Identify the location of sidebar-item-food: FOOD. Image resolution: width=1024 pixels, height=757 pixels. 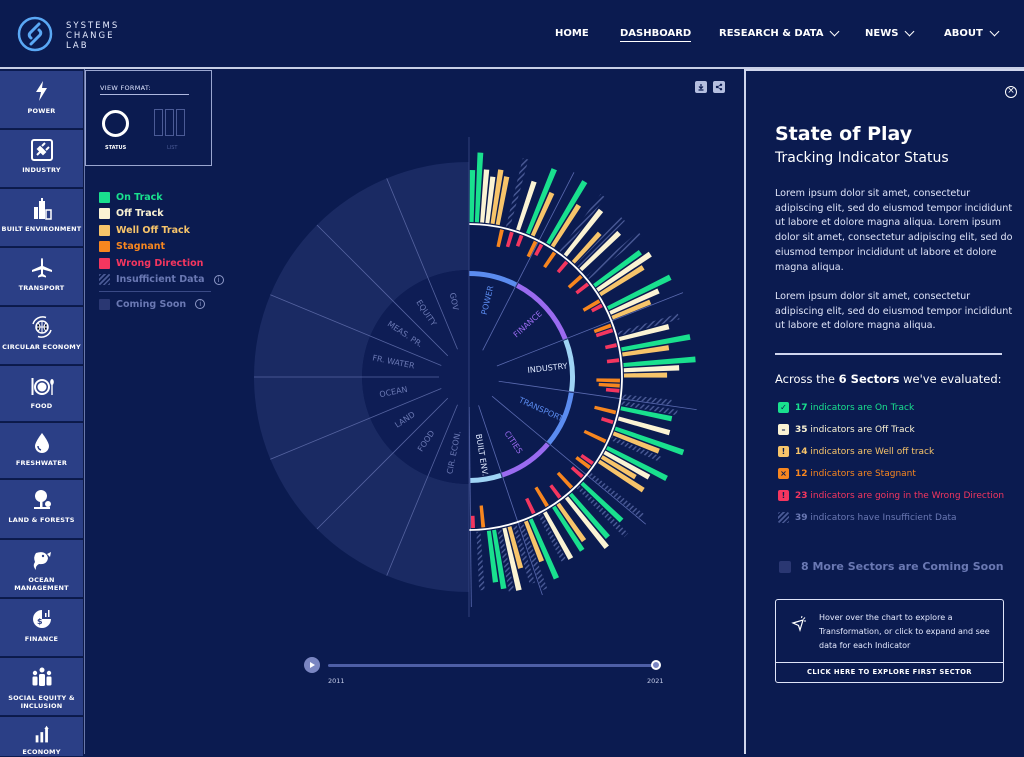
(41, 394).